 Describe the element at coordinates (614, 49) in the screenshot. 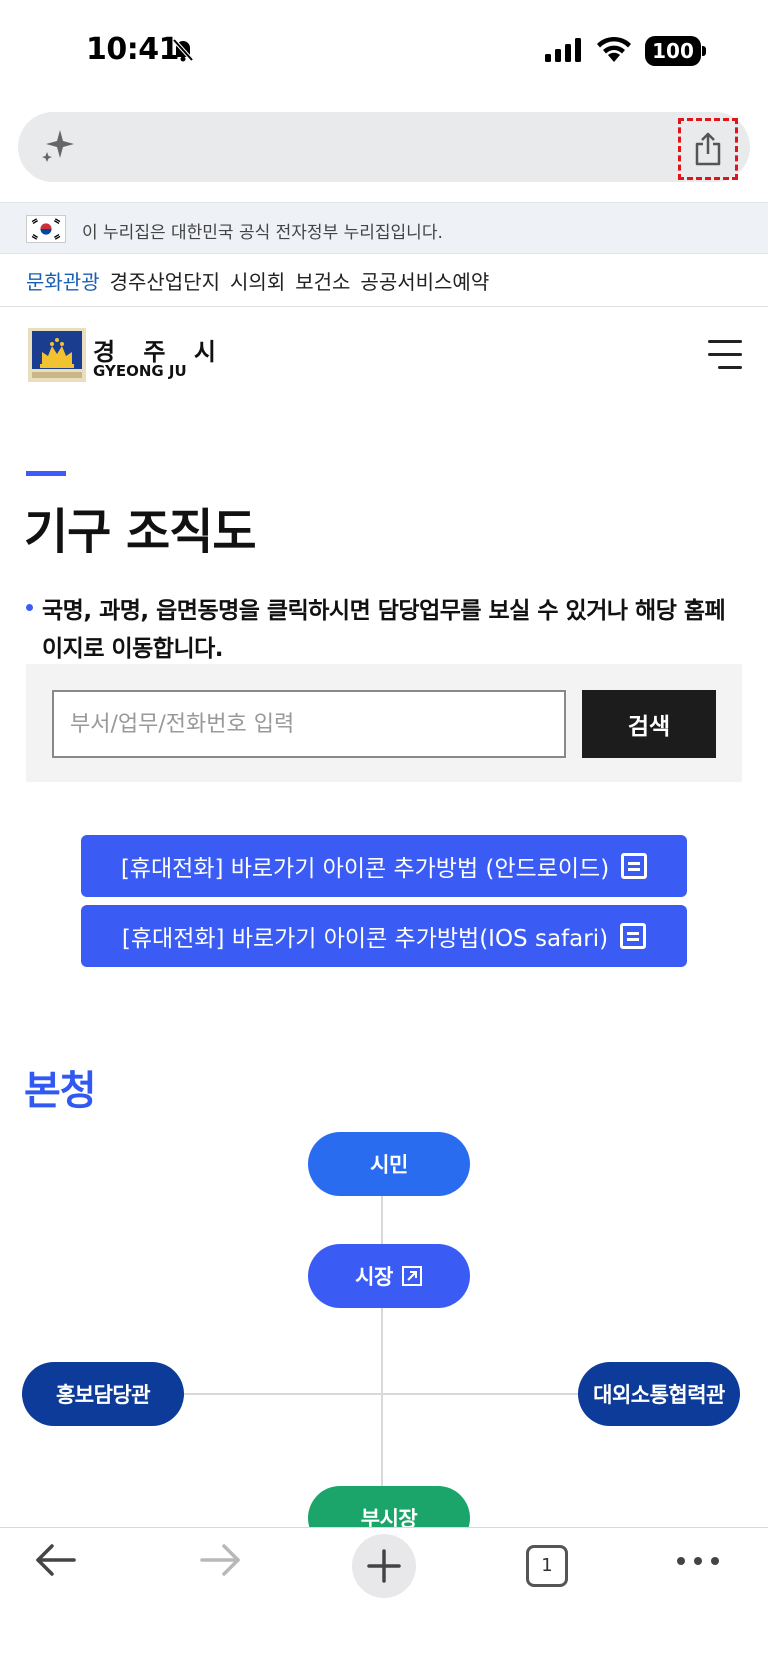

I see `wifi-icon` at that location.